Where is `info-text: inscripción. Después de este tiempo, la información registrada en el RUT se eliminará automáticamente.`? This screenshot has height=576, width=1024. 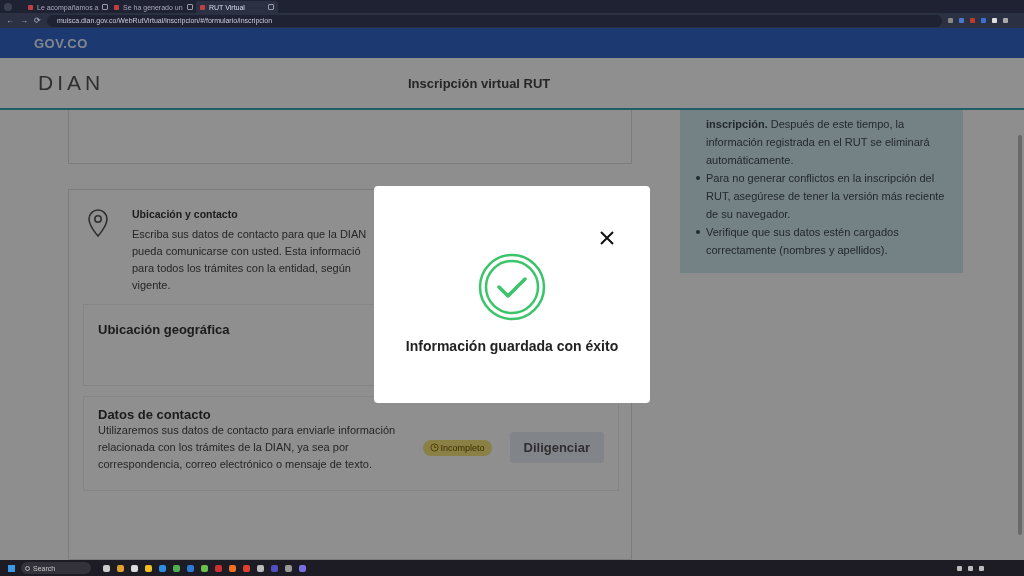
info-text: inscripción. Después de este tiempo, la información registrada en el RUT se eliminará automáticamente. is located at coordinates (818, 142).